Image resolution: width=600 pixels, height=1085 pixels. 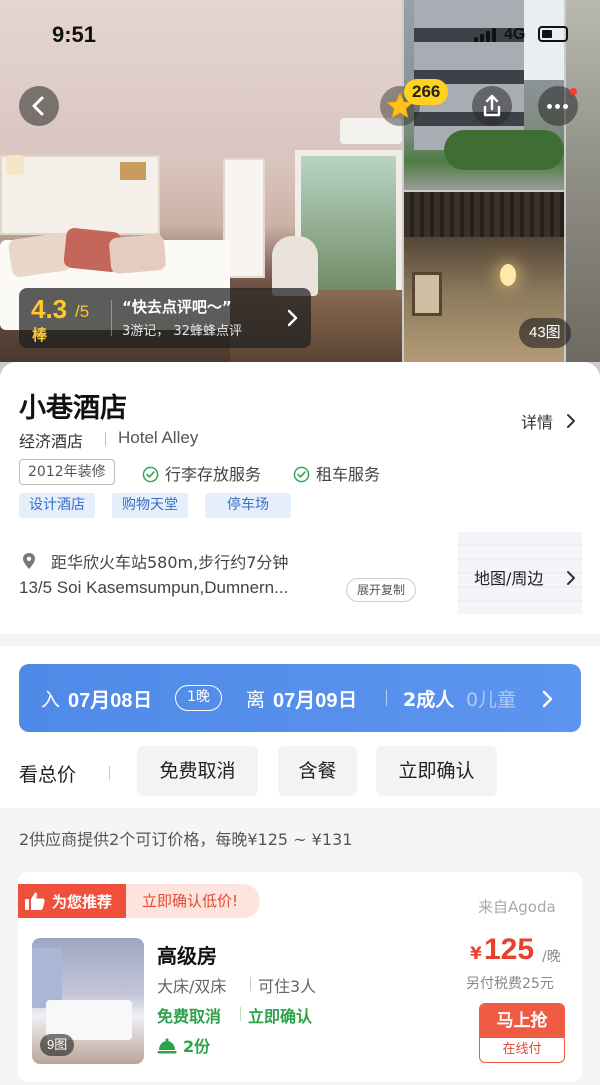 I want to click on more-button, so click(x=558, y=106).